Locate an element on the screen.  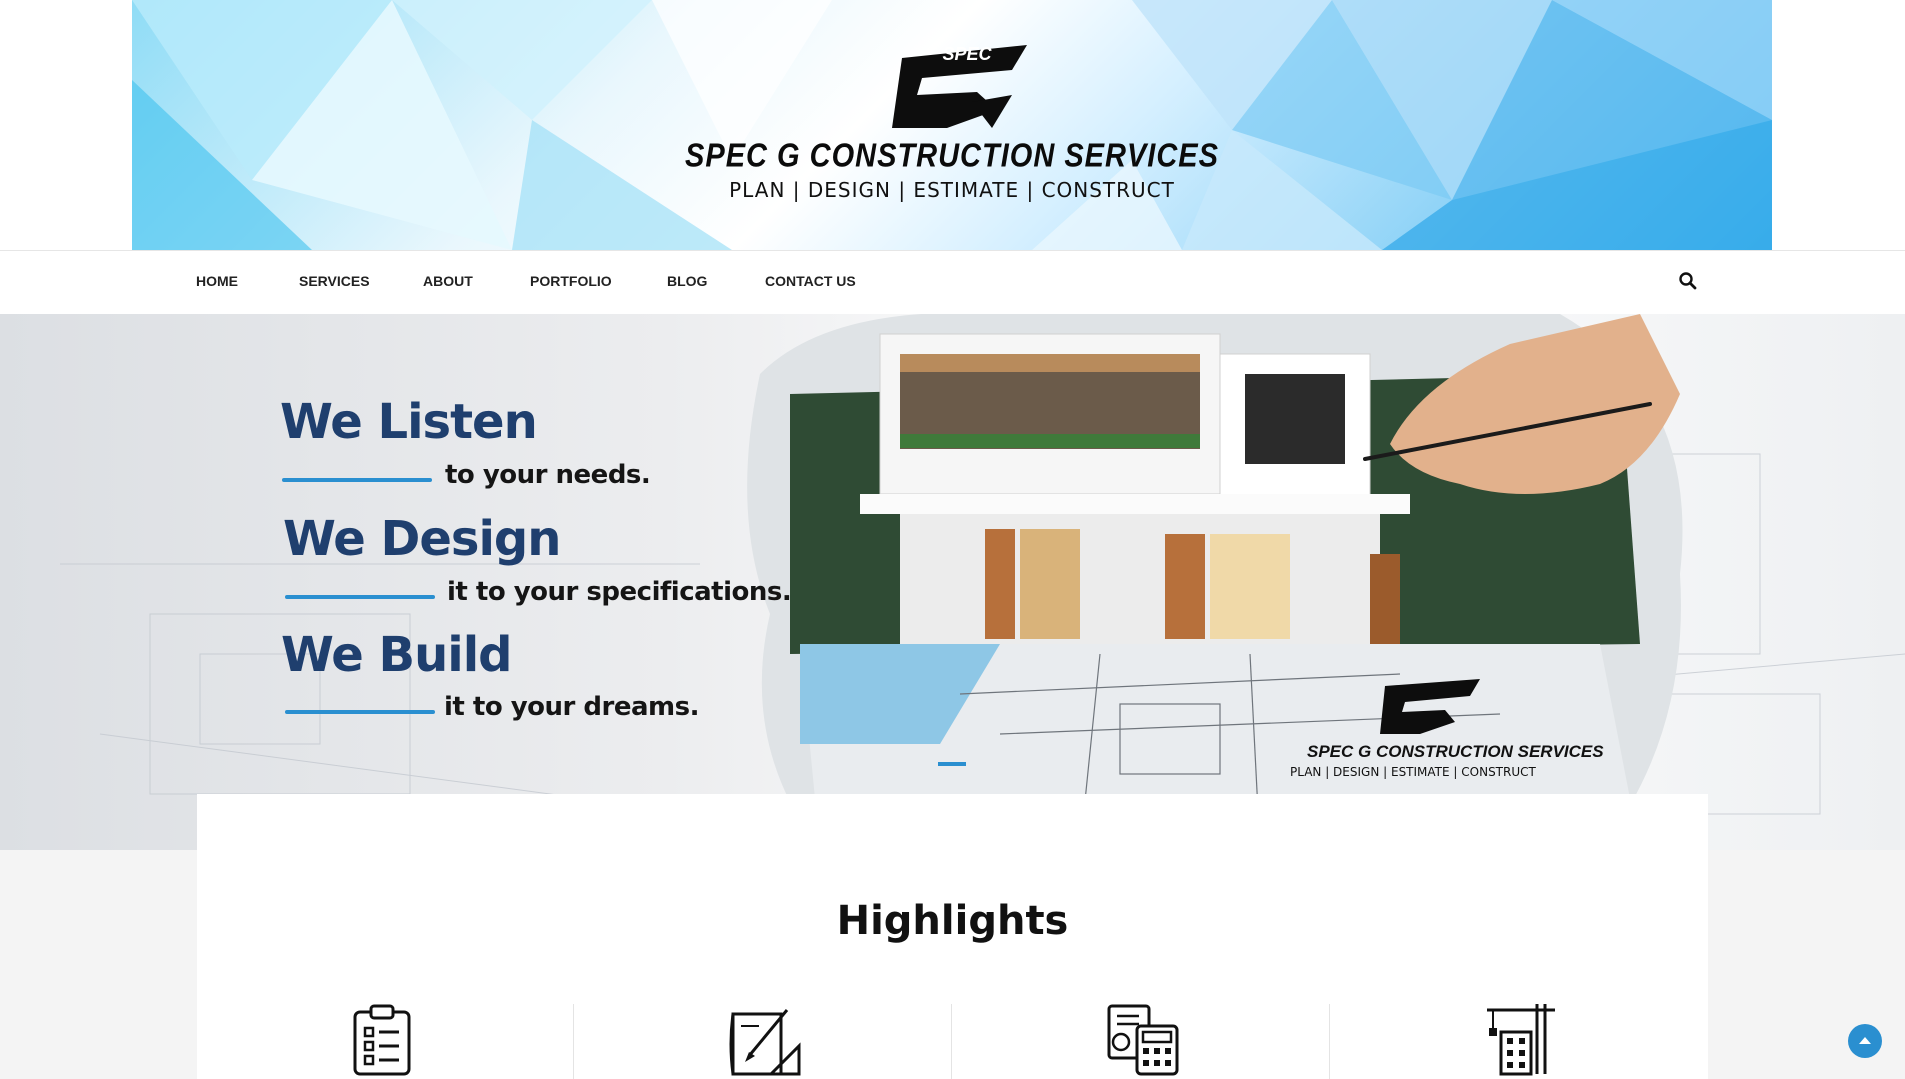
highlight-item-construct is located at coordinates (1520, 1041).